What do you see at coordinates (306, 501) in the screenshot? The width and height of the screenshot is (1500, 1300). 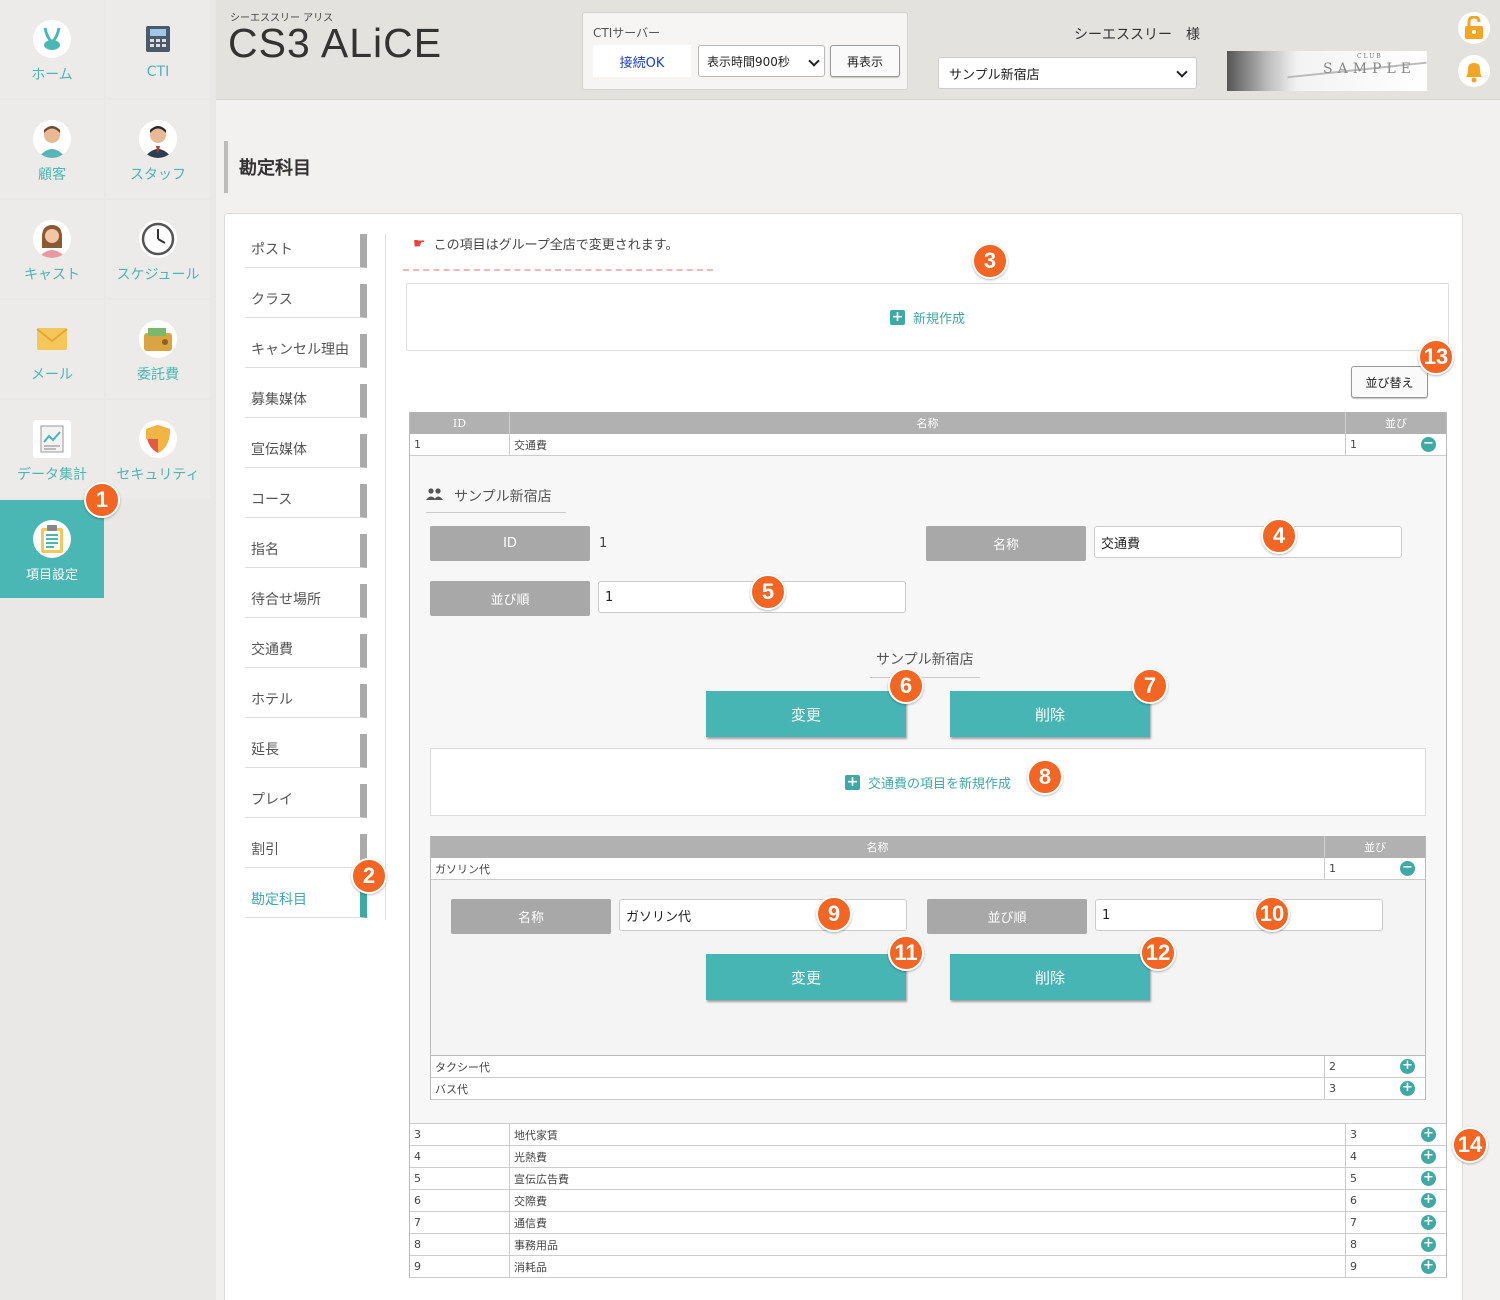 I see `subnav-item-course: コース` at bounding box center [306, 501].